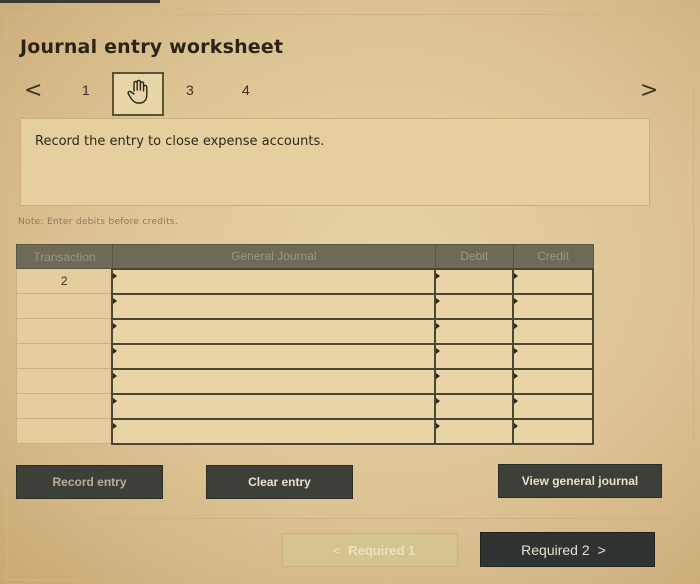  I want to click on prev-step-arrow: <, so click(33, 90).